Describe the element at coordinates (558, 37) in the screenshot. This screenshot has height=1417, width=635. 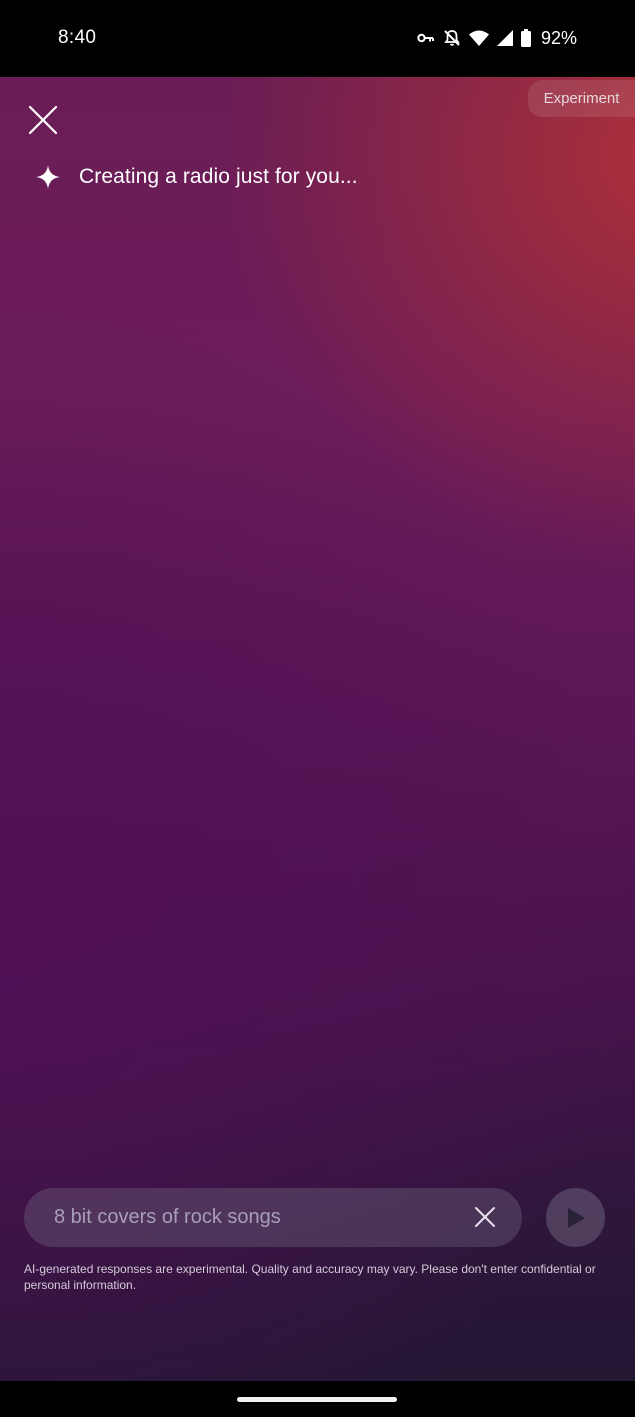
I see `battery-percent: 92%` at that location.